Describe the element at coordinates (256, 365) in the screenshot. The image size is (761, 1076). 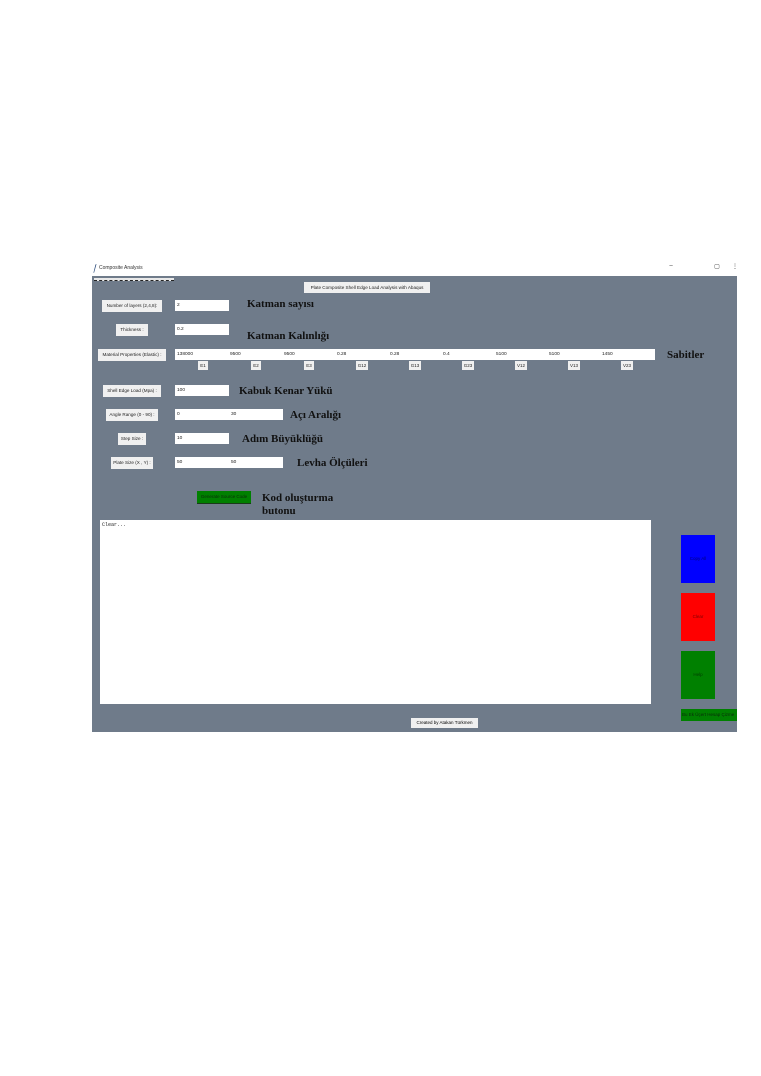
I see `material-name-e2: E2` at that location.